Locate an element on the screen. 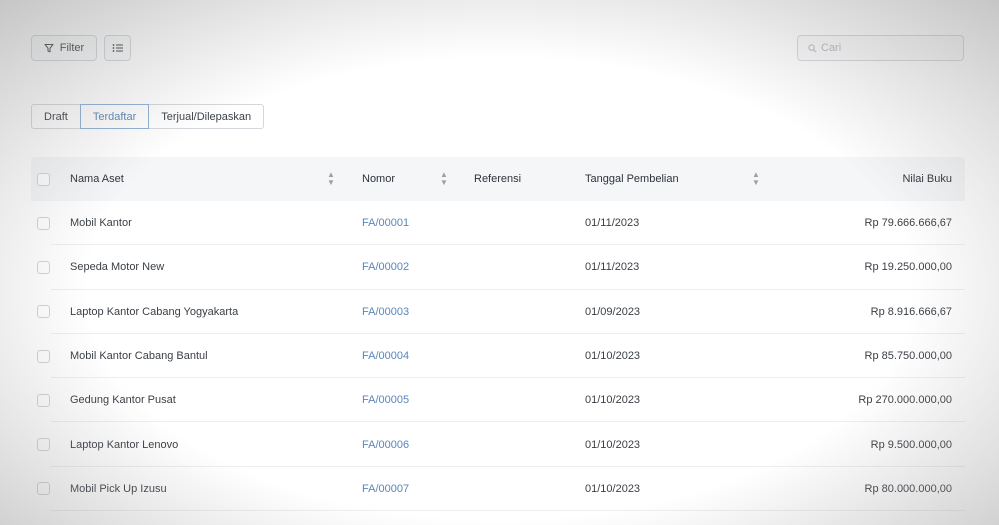 This screenshot has height=525, width=999. search-box is located at coordinates (880, 48).